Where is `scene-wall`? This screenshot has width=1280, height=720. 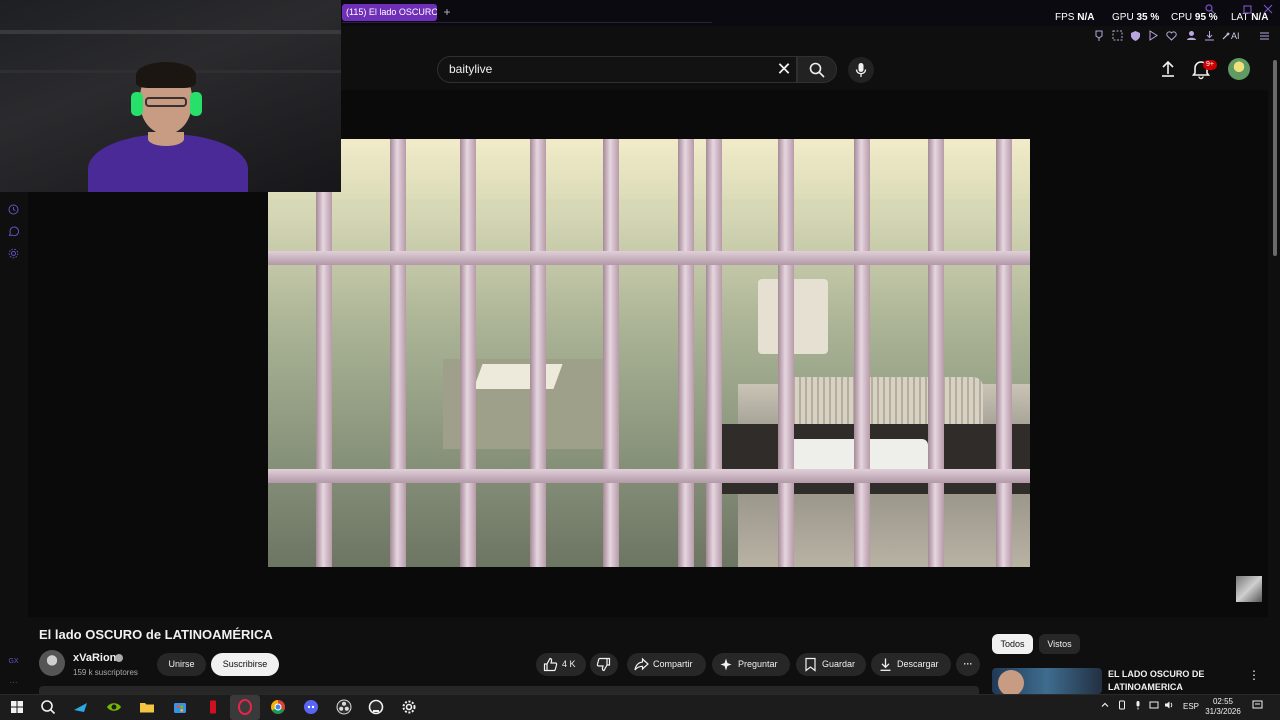 scene-wall is located at coordinates (649, 169).